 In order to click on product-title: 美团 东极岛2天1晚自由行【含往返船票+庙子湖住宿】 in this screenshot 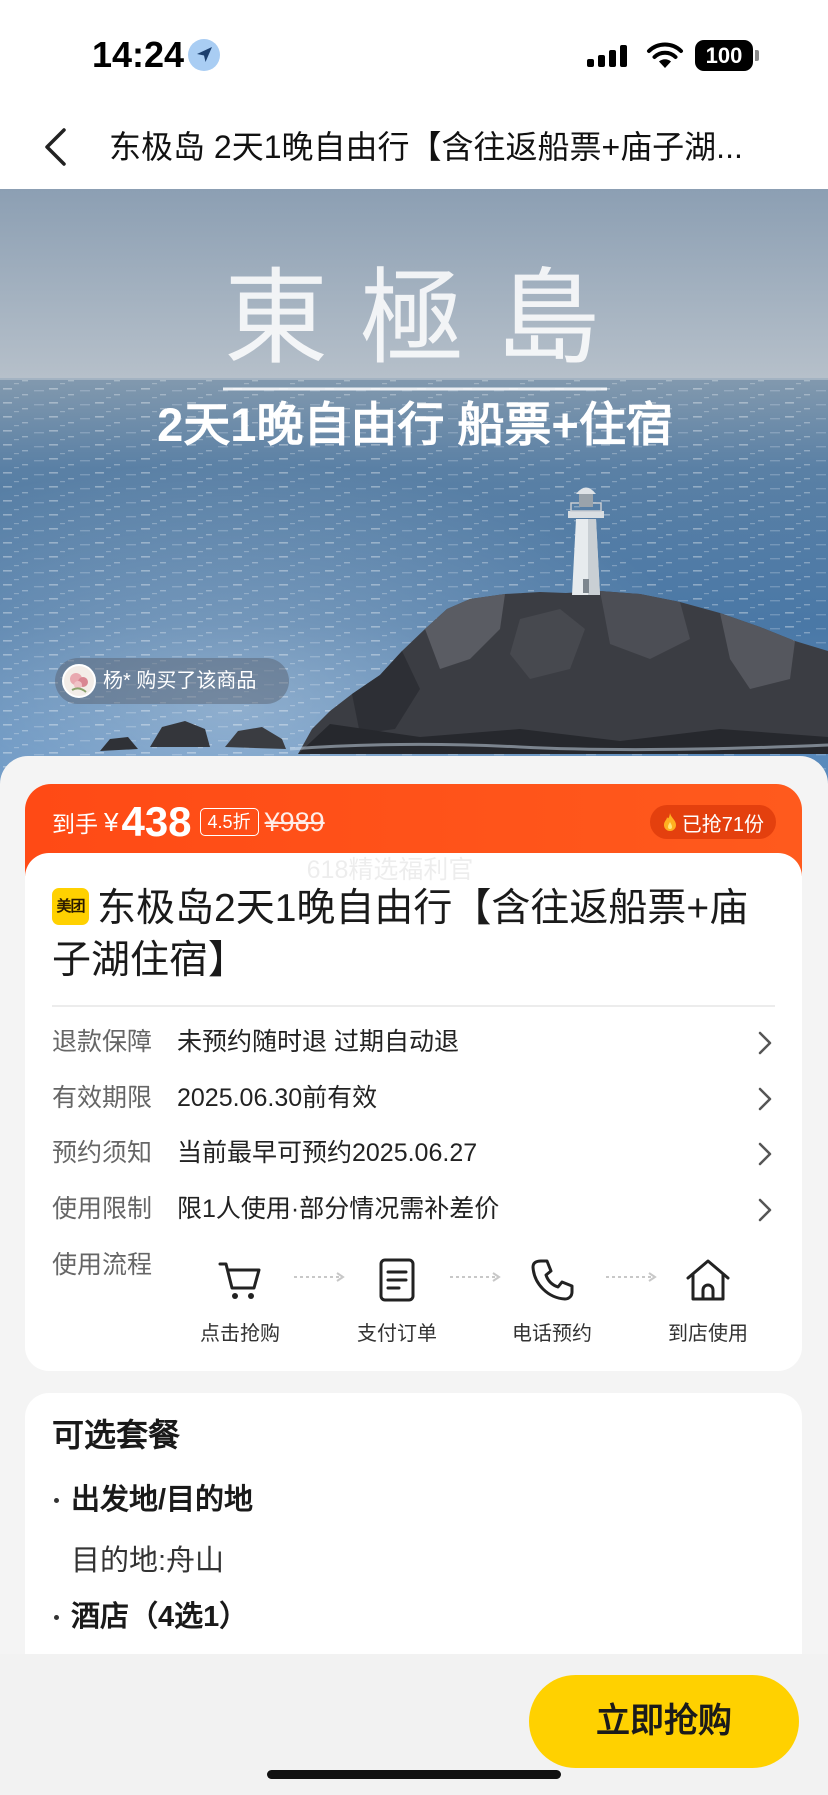, I will do `click(408, 935)`.